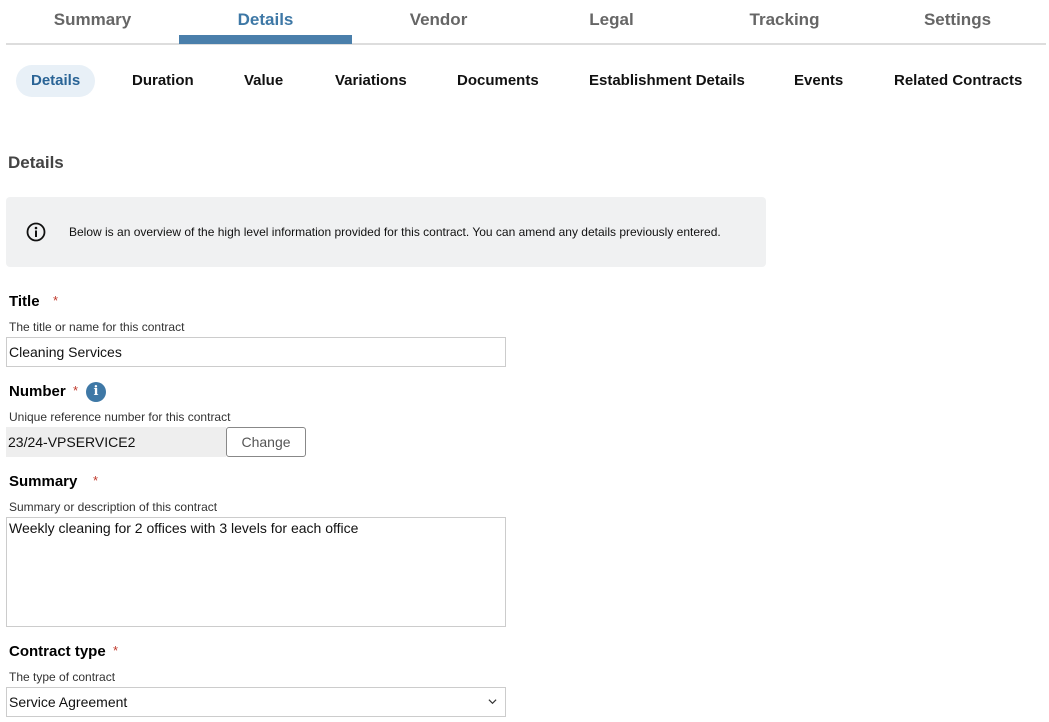 The image size is (1049, 722). I want to click on number-info-icon: i, so click(96, 392).